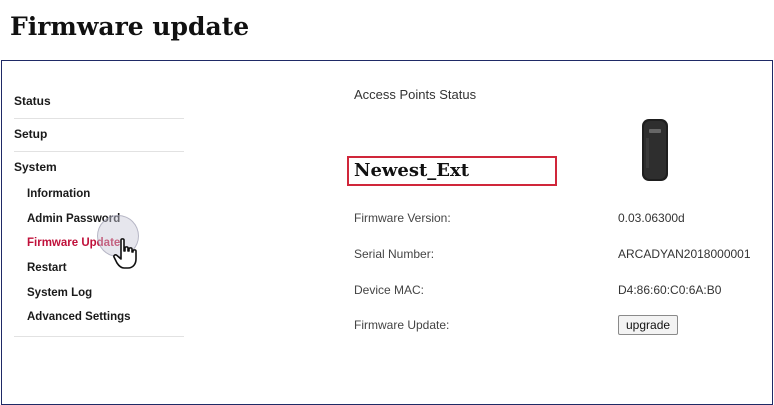 Image resolution: width=774 pixels, height=405 pixels. What do you see at coordinates (99, 317) in the screenshot?
I see `sidebar-item-advanced-settings: Advanced Settings` at bounding box center [99, 317].